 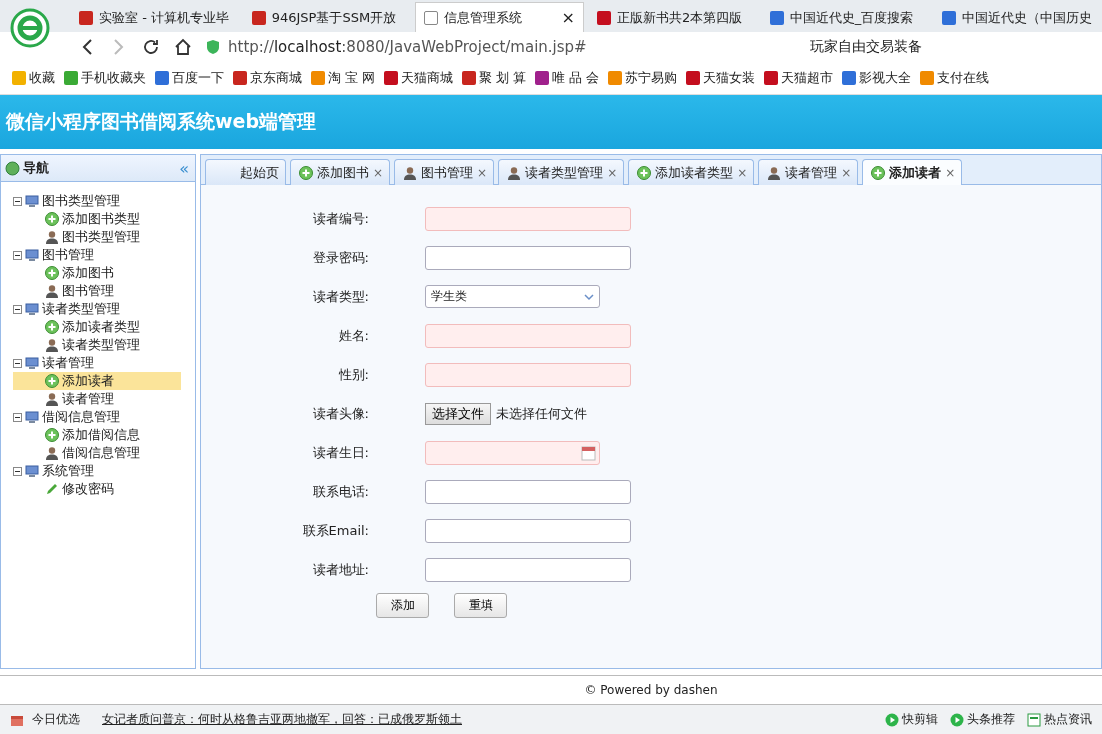 I want to click on reload-icon, so click(x=151, y=47).